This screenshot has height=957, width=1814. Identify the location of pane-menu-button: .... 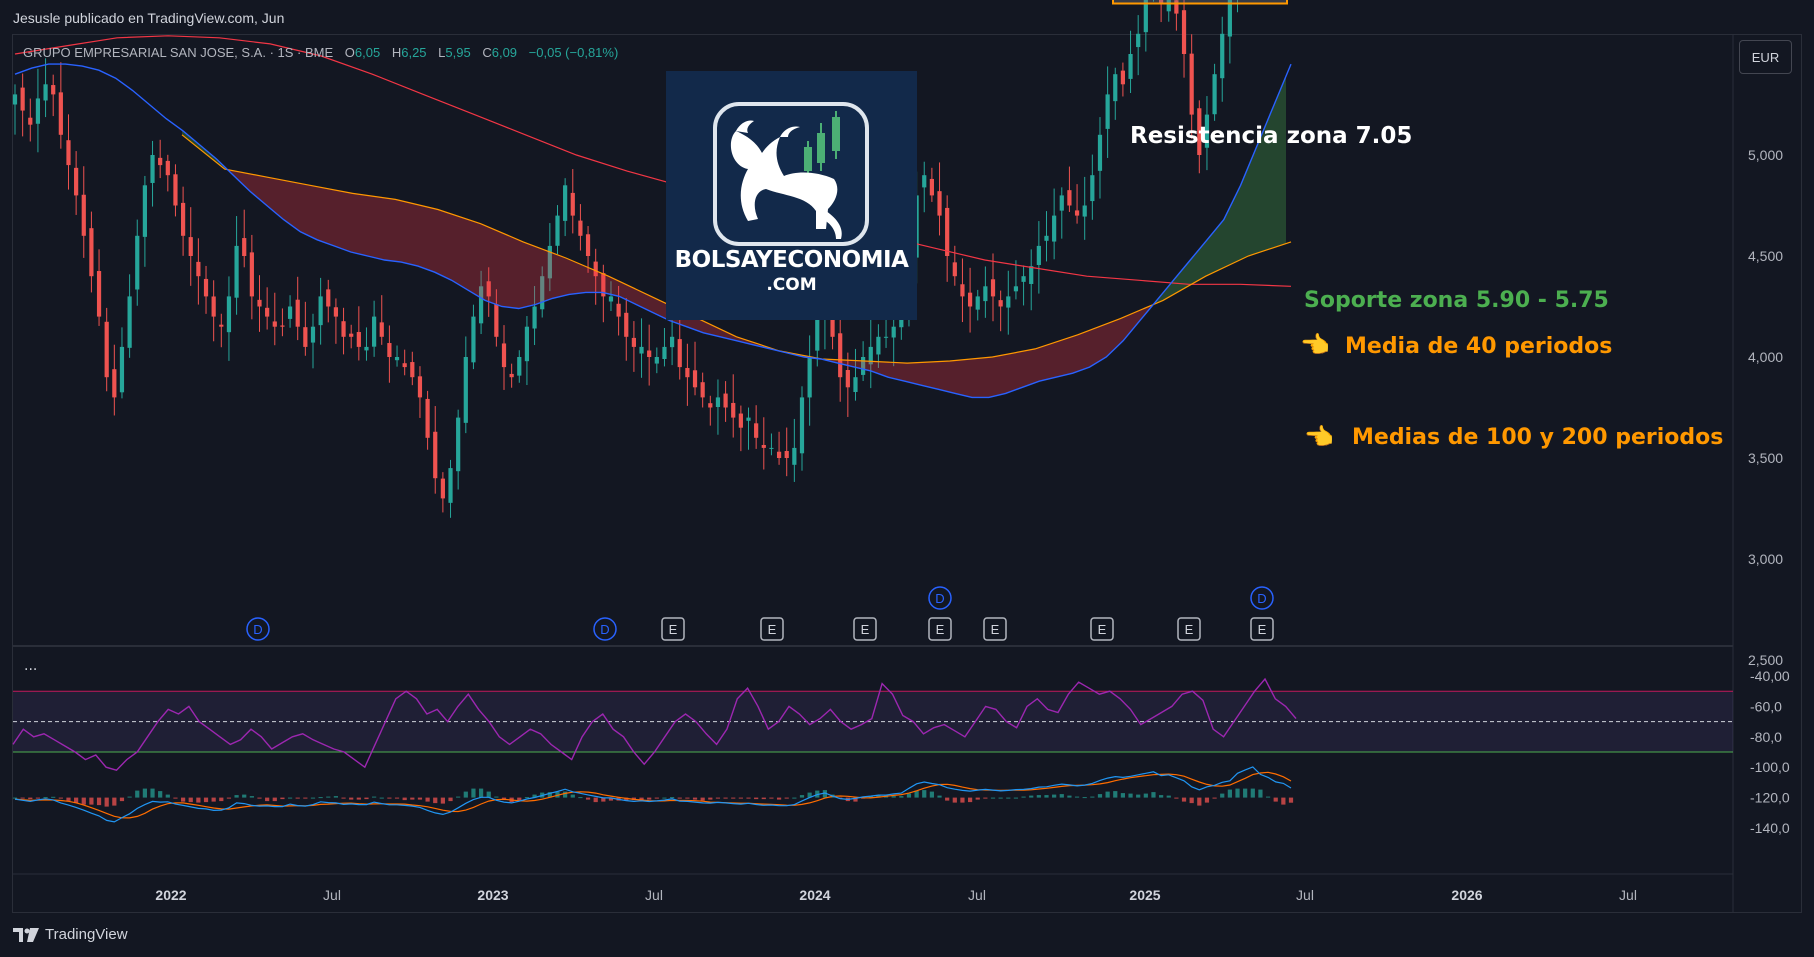
(30, 666).